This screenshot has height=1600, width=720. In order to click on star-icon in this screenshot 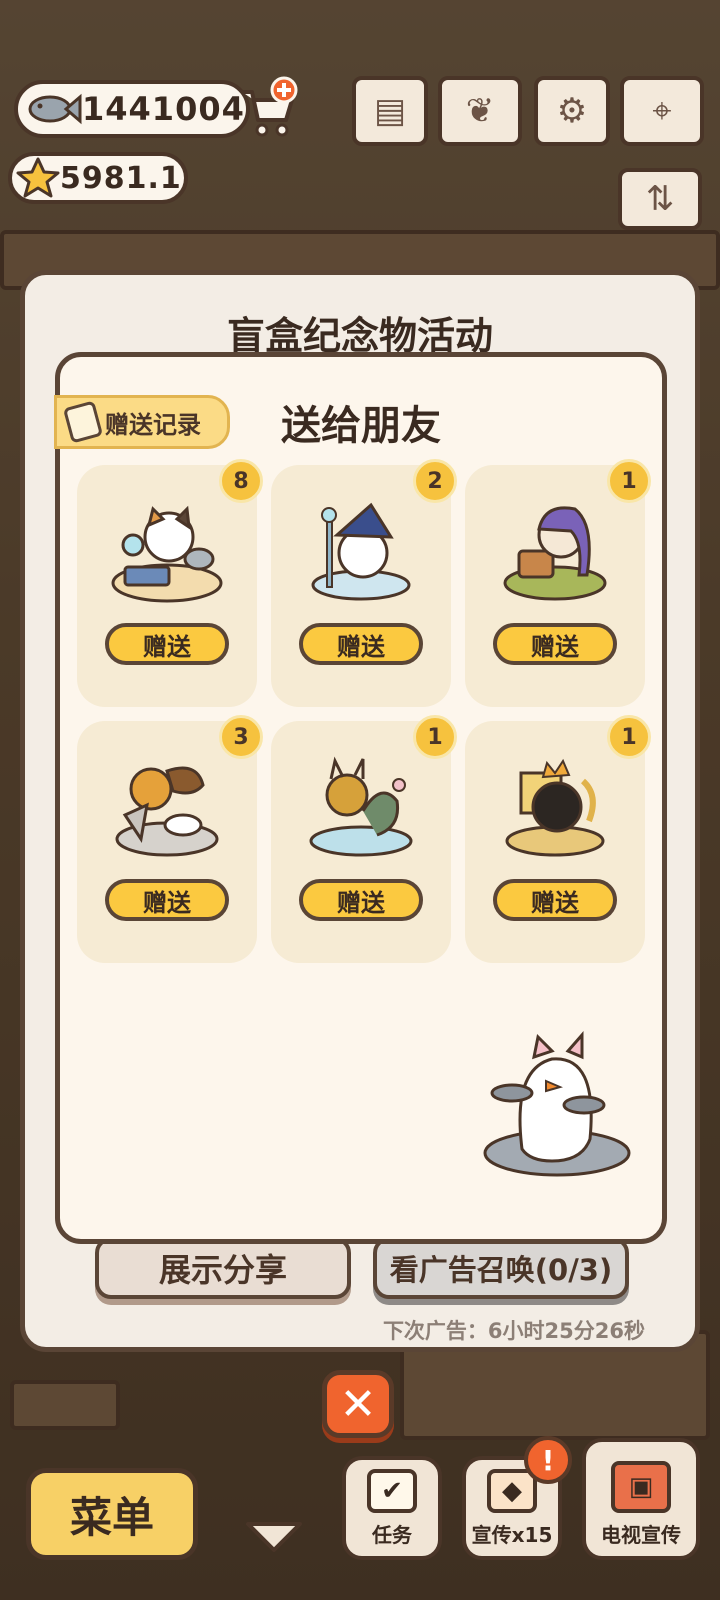, I will do `click(38, 177)`.